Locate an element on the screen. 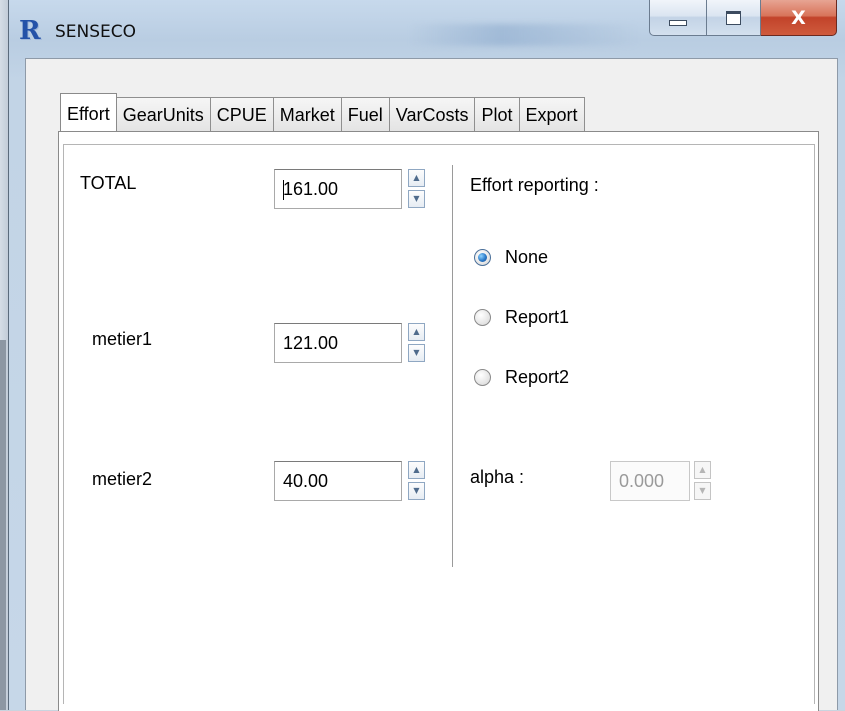  maximize-icon is located at coordinates (733, 17).